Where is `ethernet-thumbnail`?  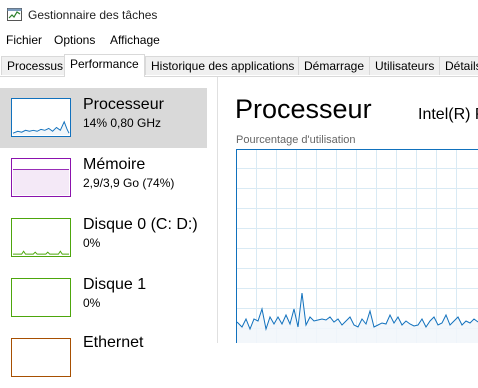 ethernet-thumbnail is located at coordinates (41, 357).